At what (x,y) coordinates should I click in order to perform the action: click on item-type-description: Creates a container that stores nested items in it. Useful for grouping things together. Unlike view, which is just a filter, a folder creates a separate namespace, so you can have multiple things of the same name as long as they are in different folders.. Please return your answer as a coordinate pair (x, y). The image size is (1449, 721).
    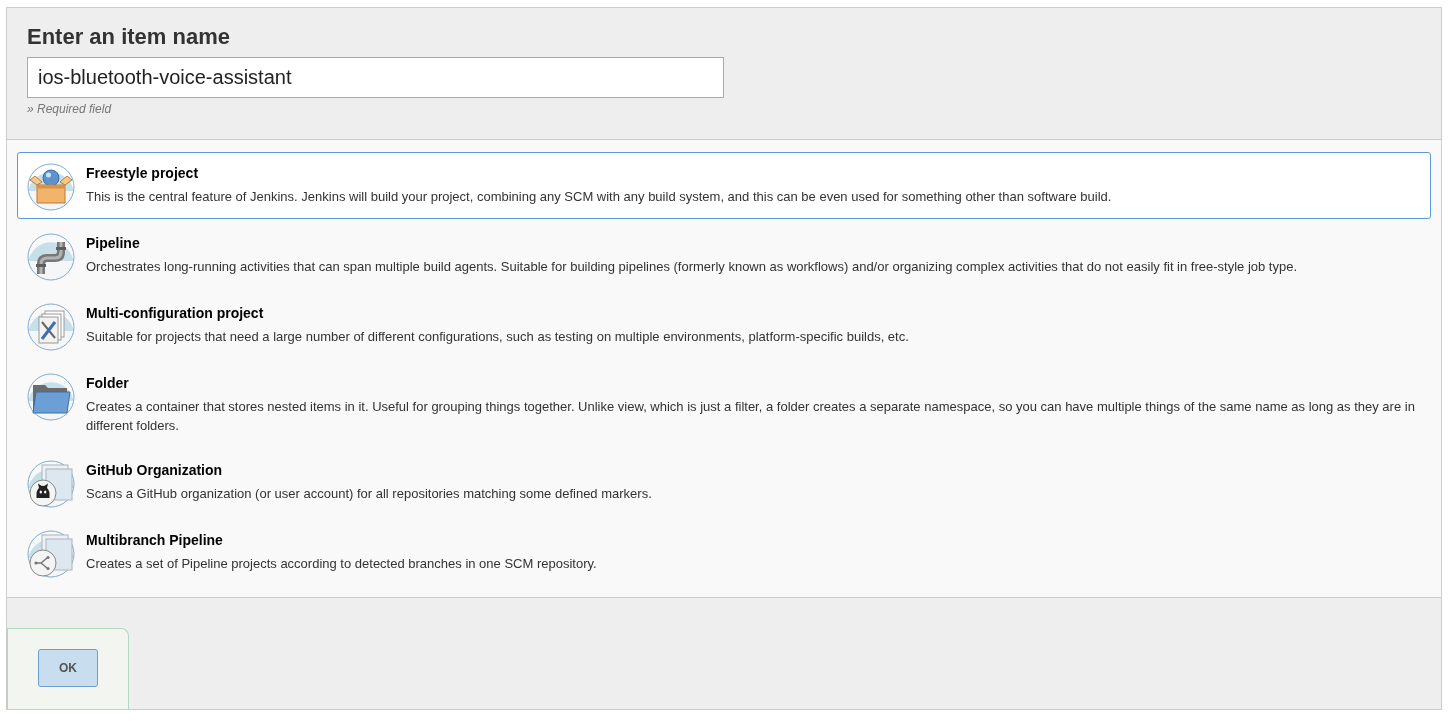
    Looking at the image, I should click on (751, 416).